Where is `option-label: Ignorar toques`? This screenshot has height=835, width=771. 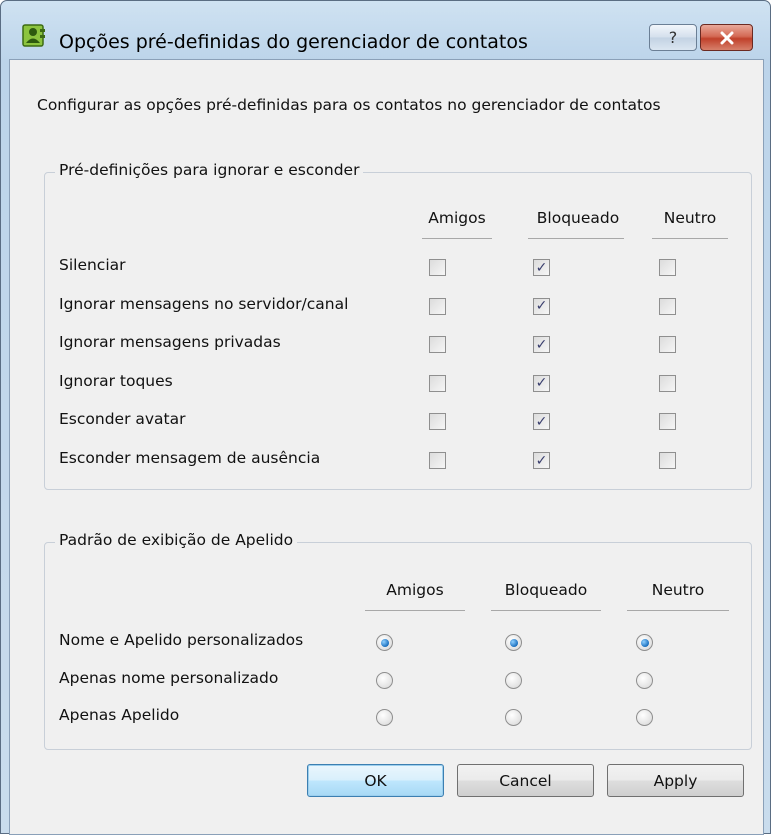 option-label: Ignorar toques is located at coordinates (116, 380).